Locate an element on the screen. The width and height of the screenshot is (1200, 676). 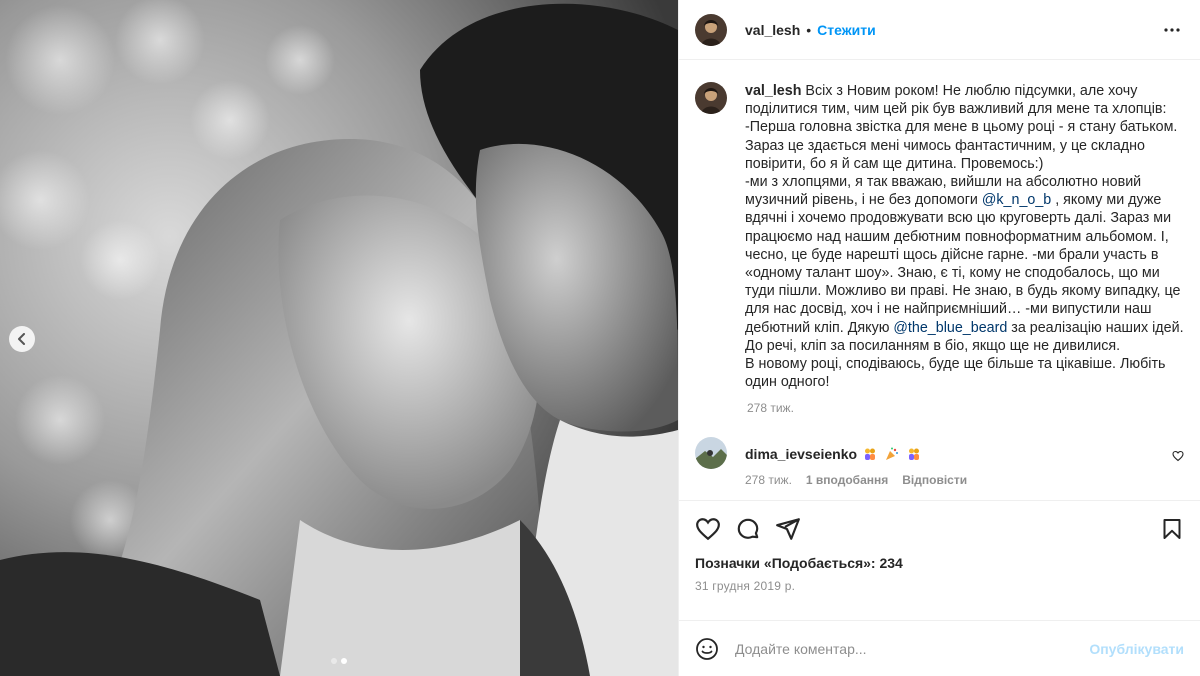
comment-meta: 278 тиж. 1 вподобання Відповісти is located at coordinates (856, 480).